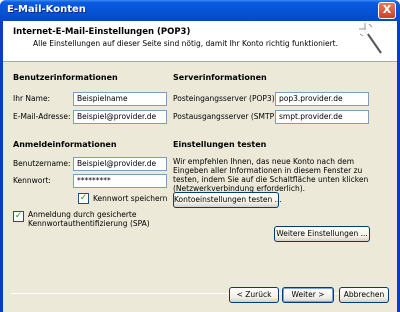 The image size is (400, 312). Describe the element at coordinates (65, 144) in the screenshot. I see `login-info-heading: Anmeldeinformationen` at that location.